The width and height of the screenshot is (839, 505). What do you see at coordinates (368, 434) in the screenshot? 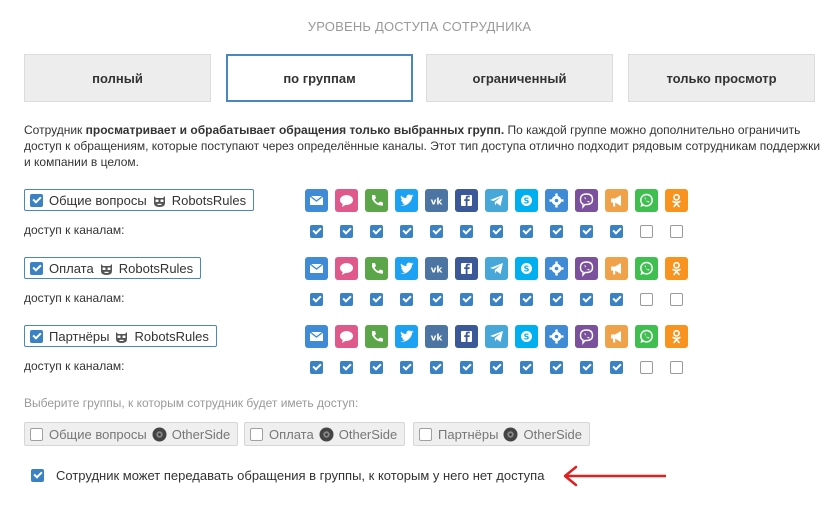
I see `available-group-brand: OtherSide` at bounding box center [368, 434].